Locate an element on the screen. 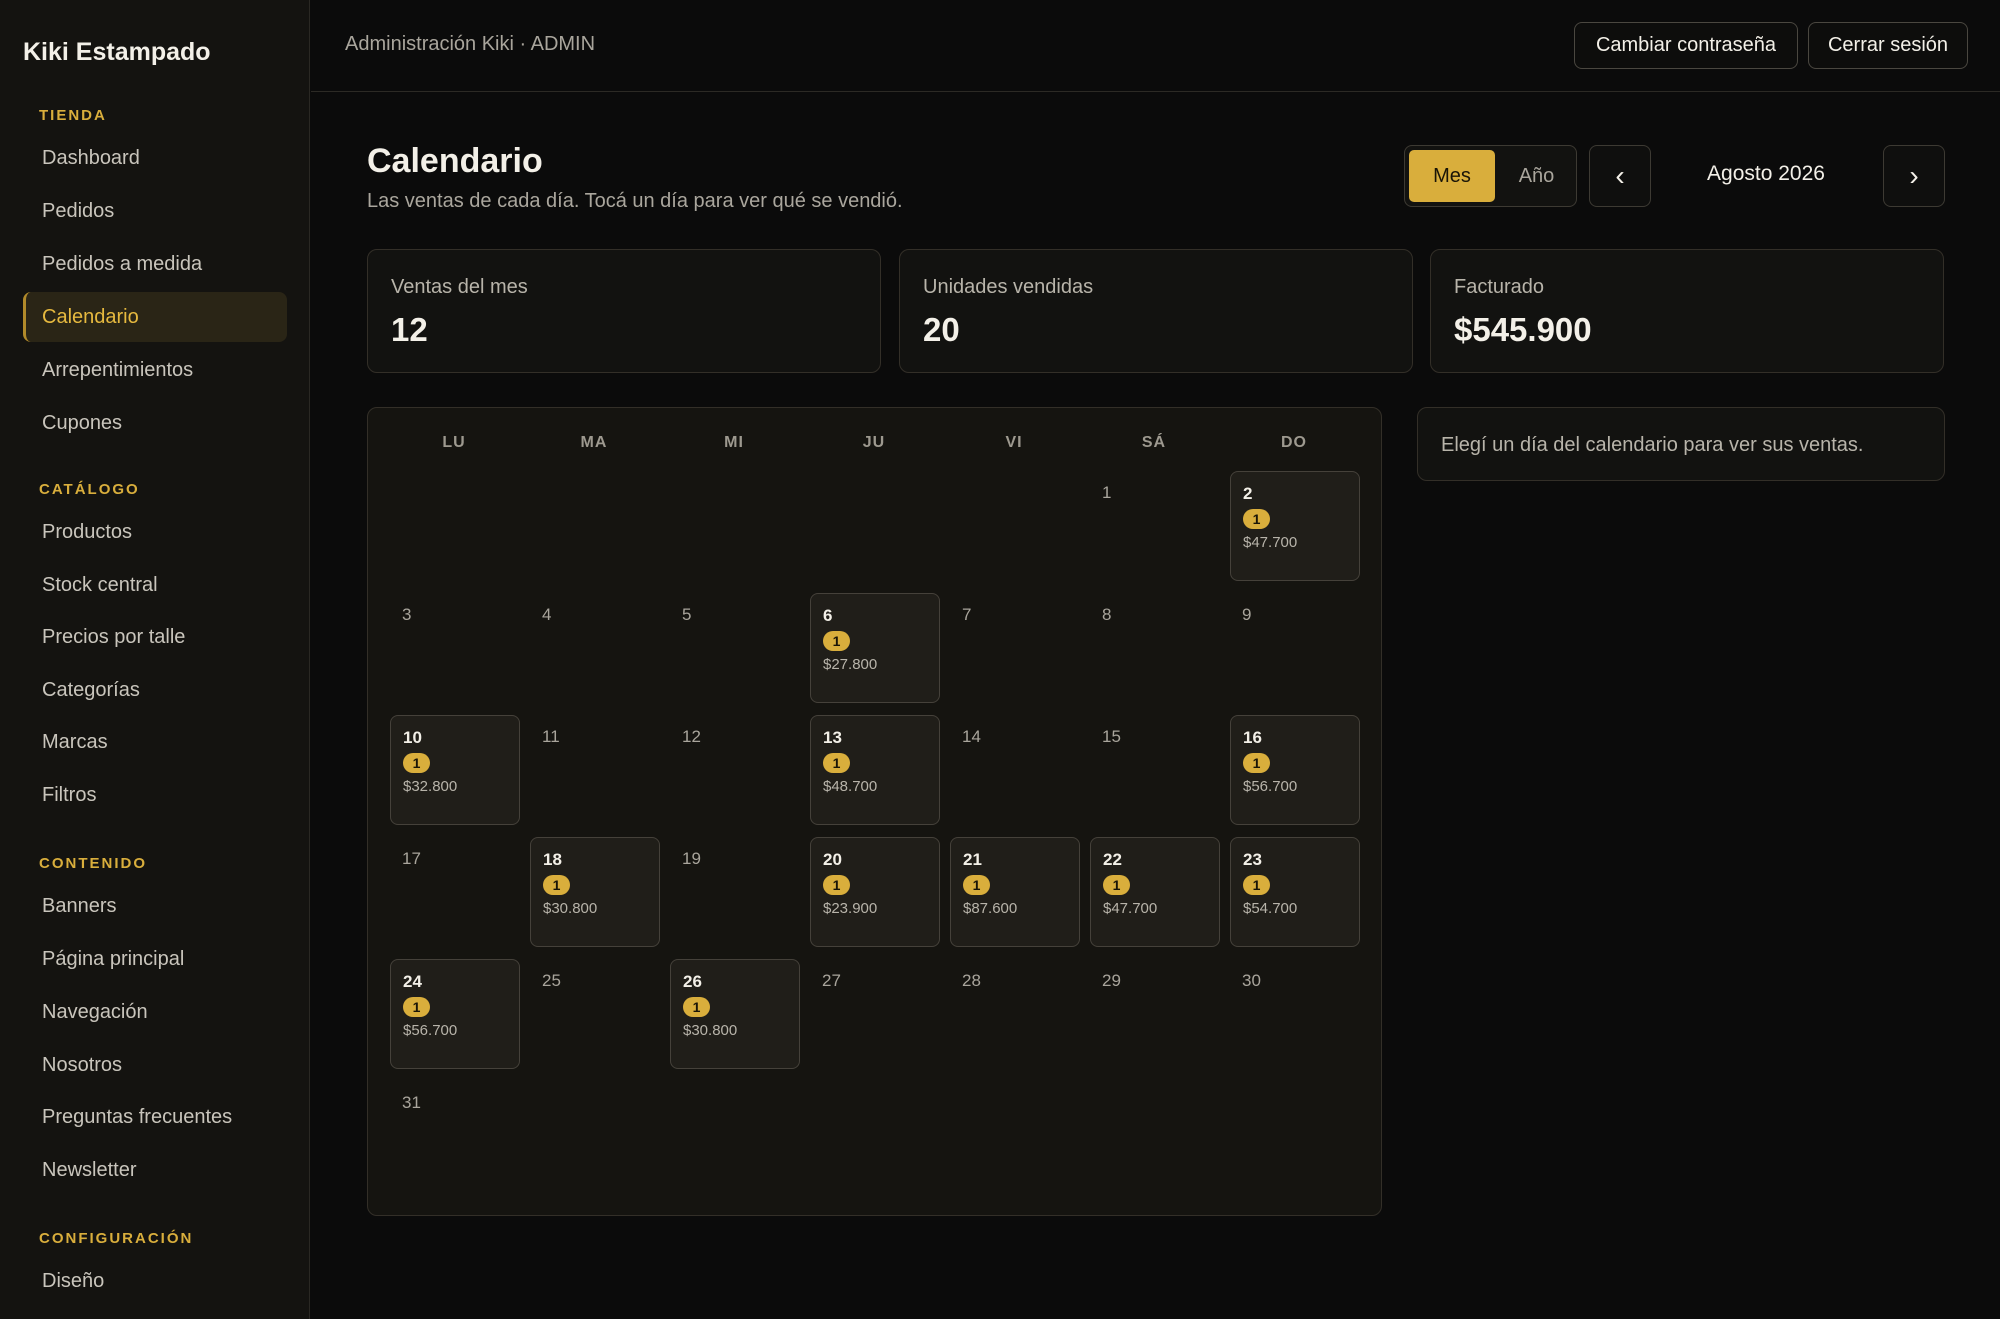 The image size is (2000, 1319). calendar-day-28: 28 is located at coordinates (1015, 1014).